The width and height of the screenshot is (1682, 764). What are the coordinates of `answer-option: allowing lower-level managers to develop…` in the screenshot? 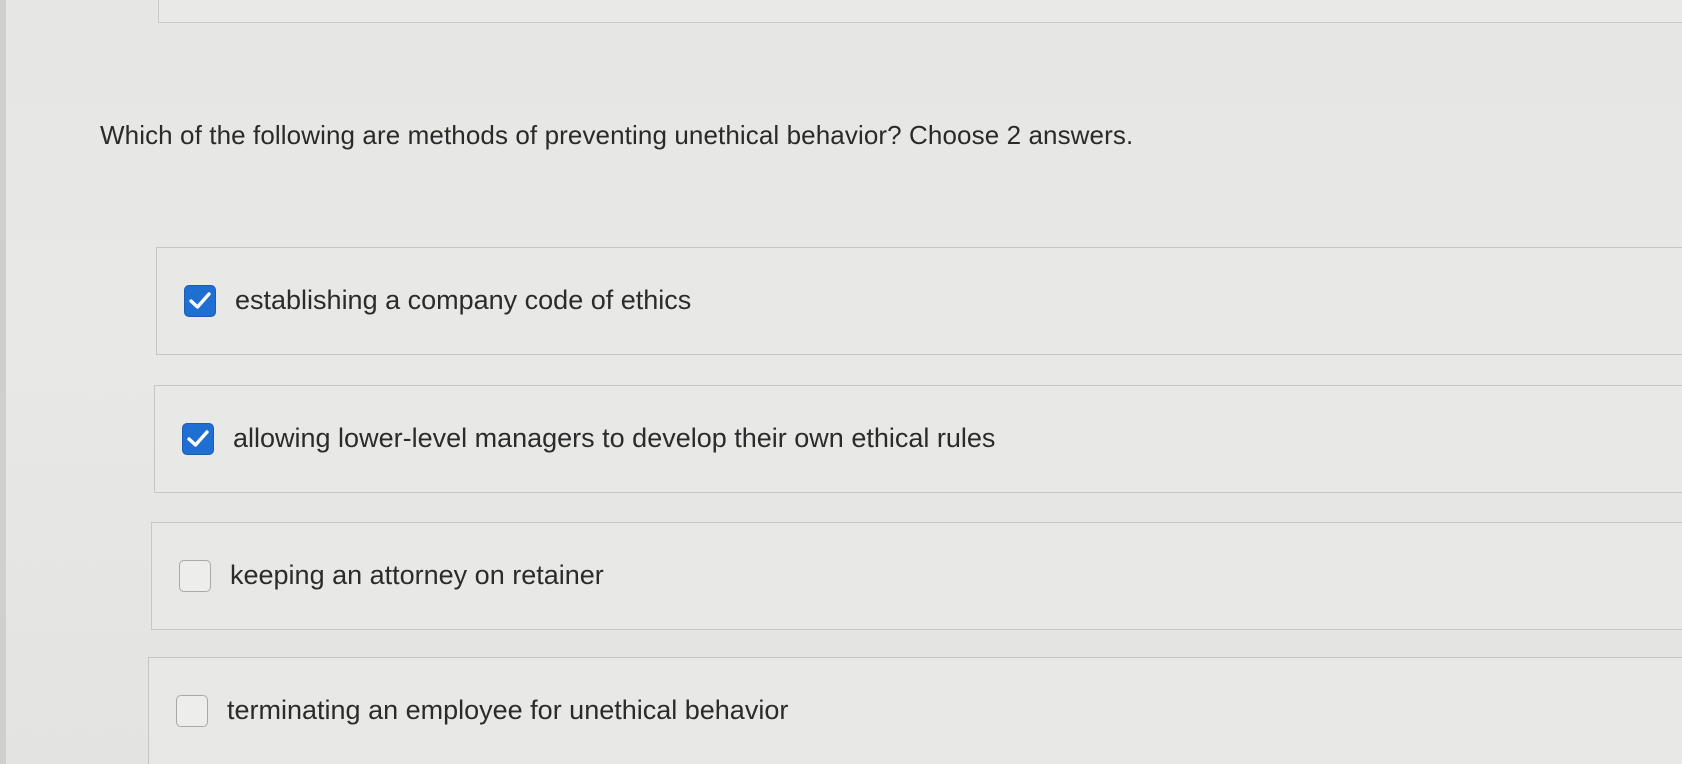 It's located at (918, 439).